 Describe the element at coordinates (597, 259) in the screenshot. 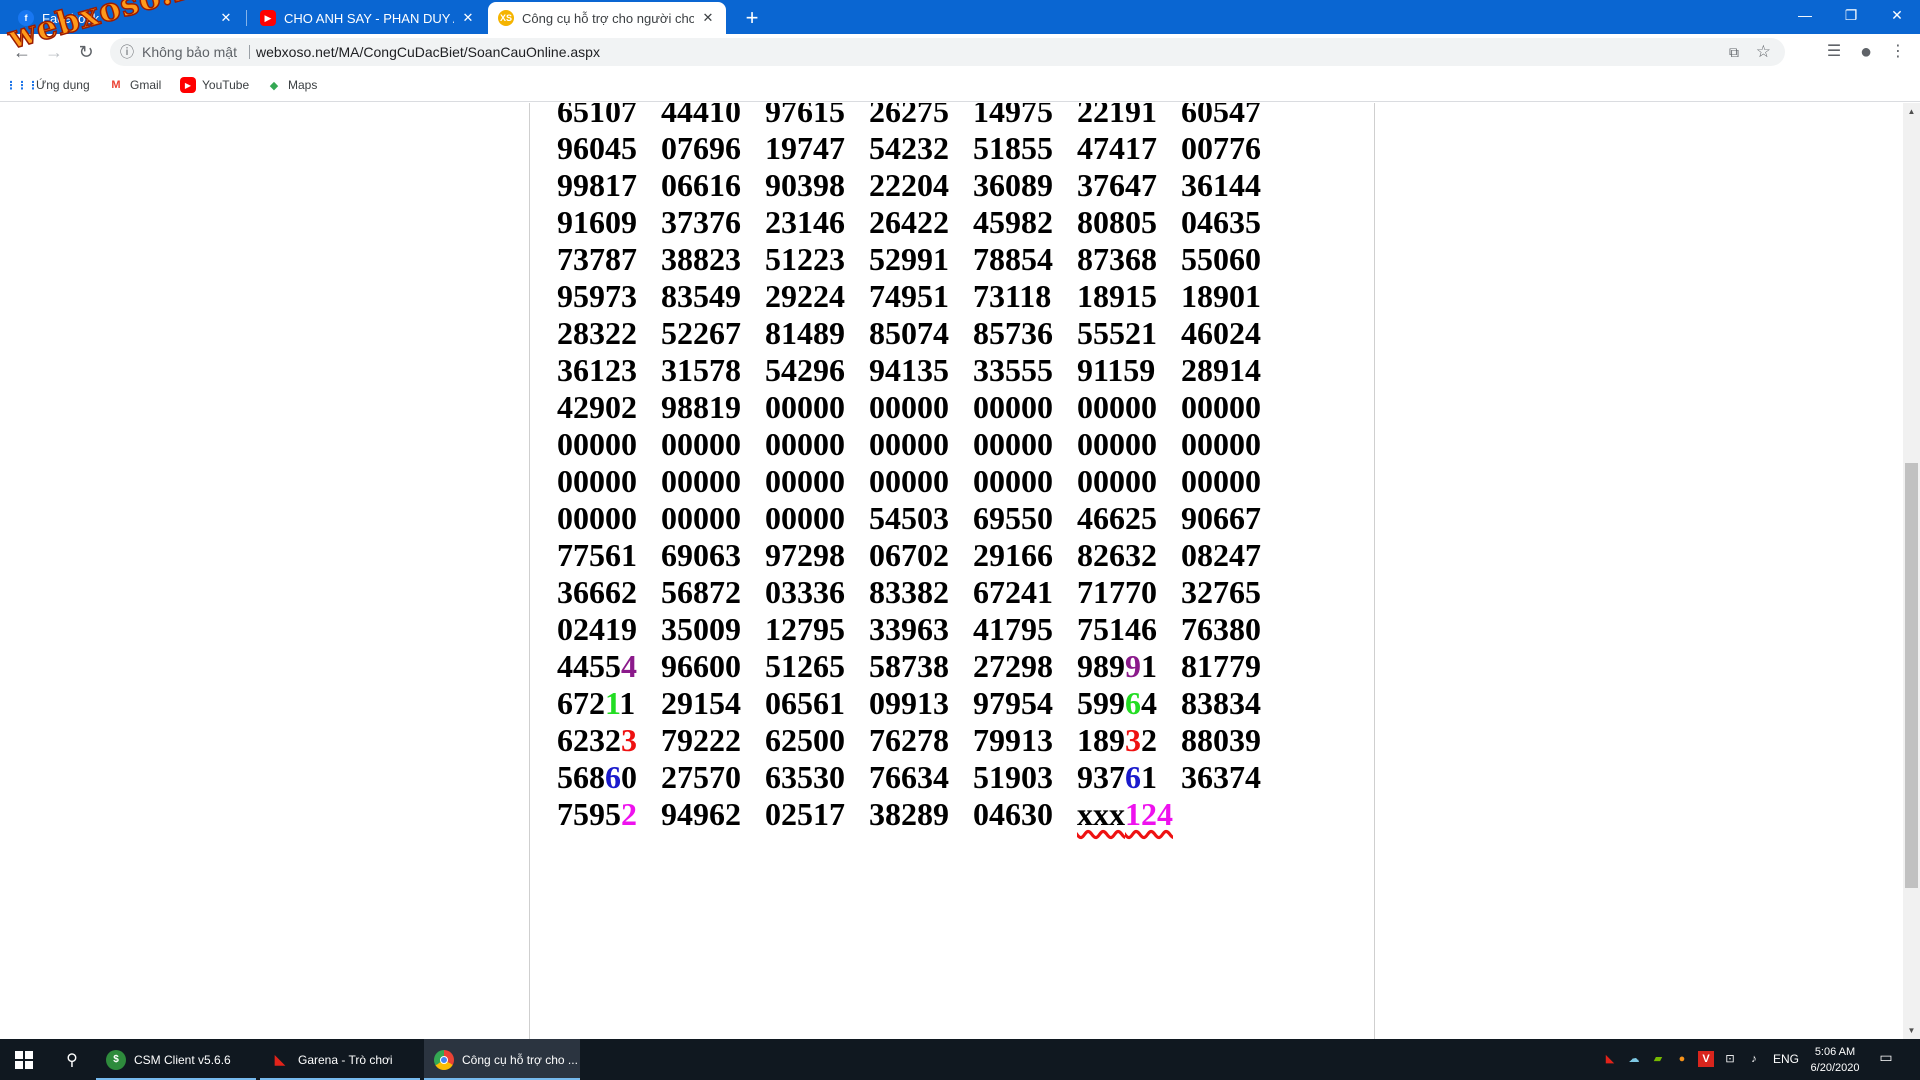

I see `number-cell: 73787` at that location.